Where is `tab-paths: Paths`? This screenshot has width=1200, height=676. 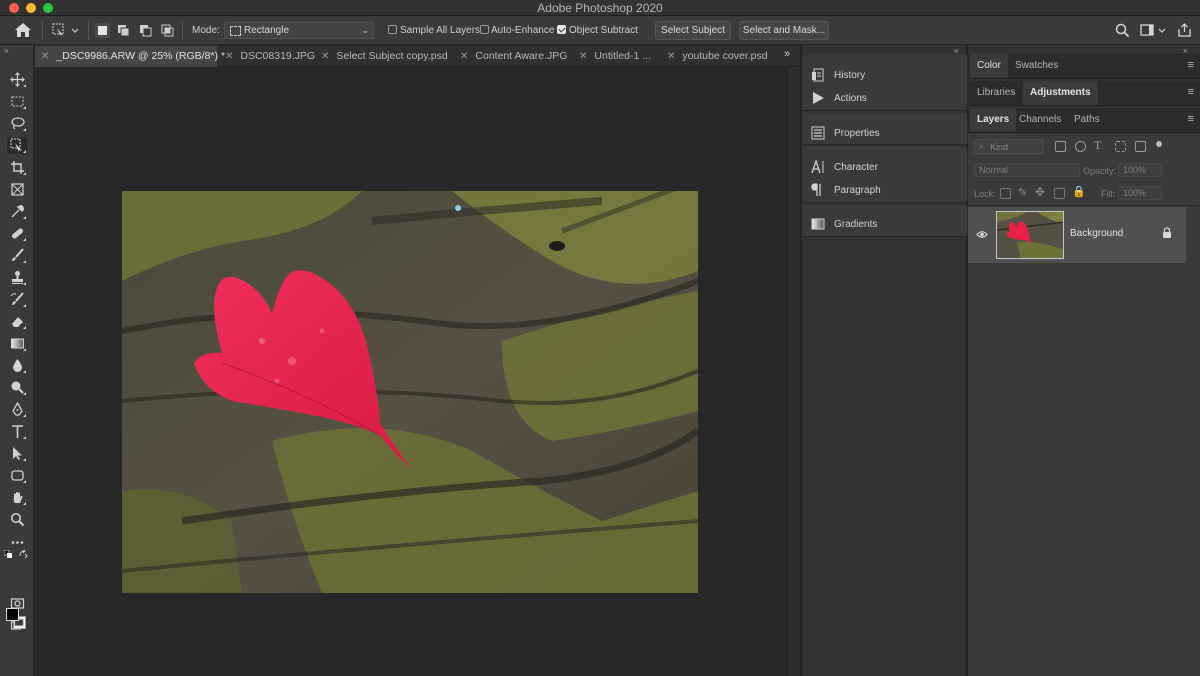 tab-paths: Paths is located at coordinates (1087, 120).